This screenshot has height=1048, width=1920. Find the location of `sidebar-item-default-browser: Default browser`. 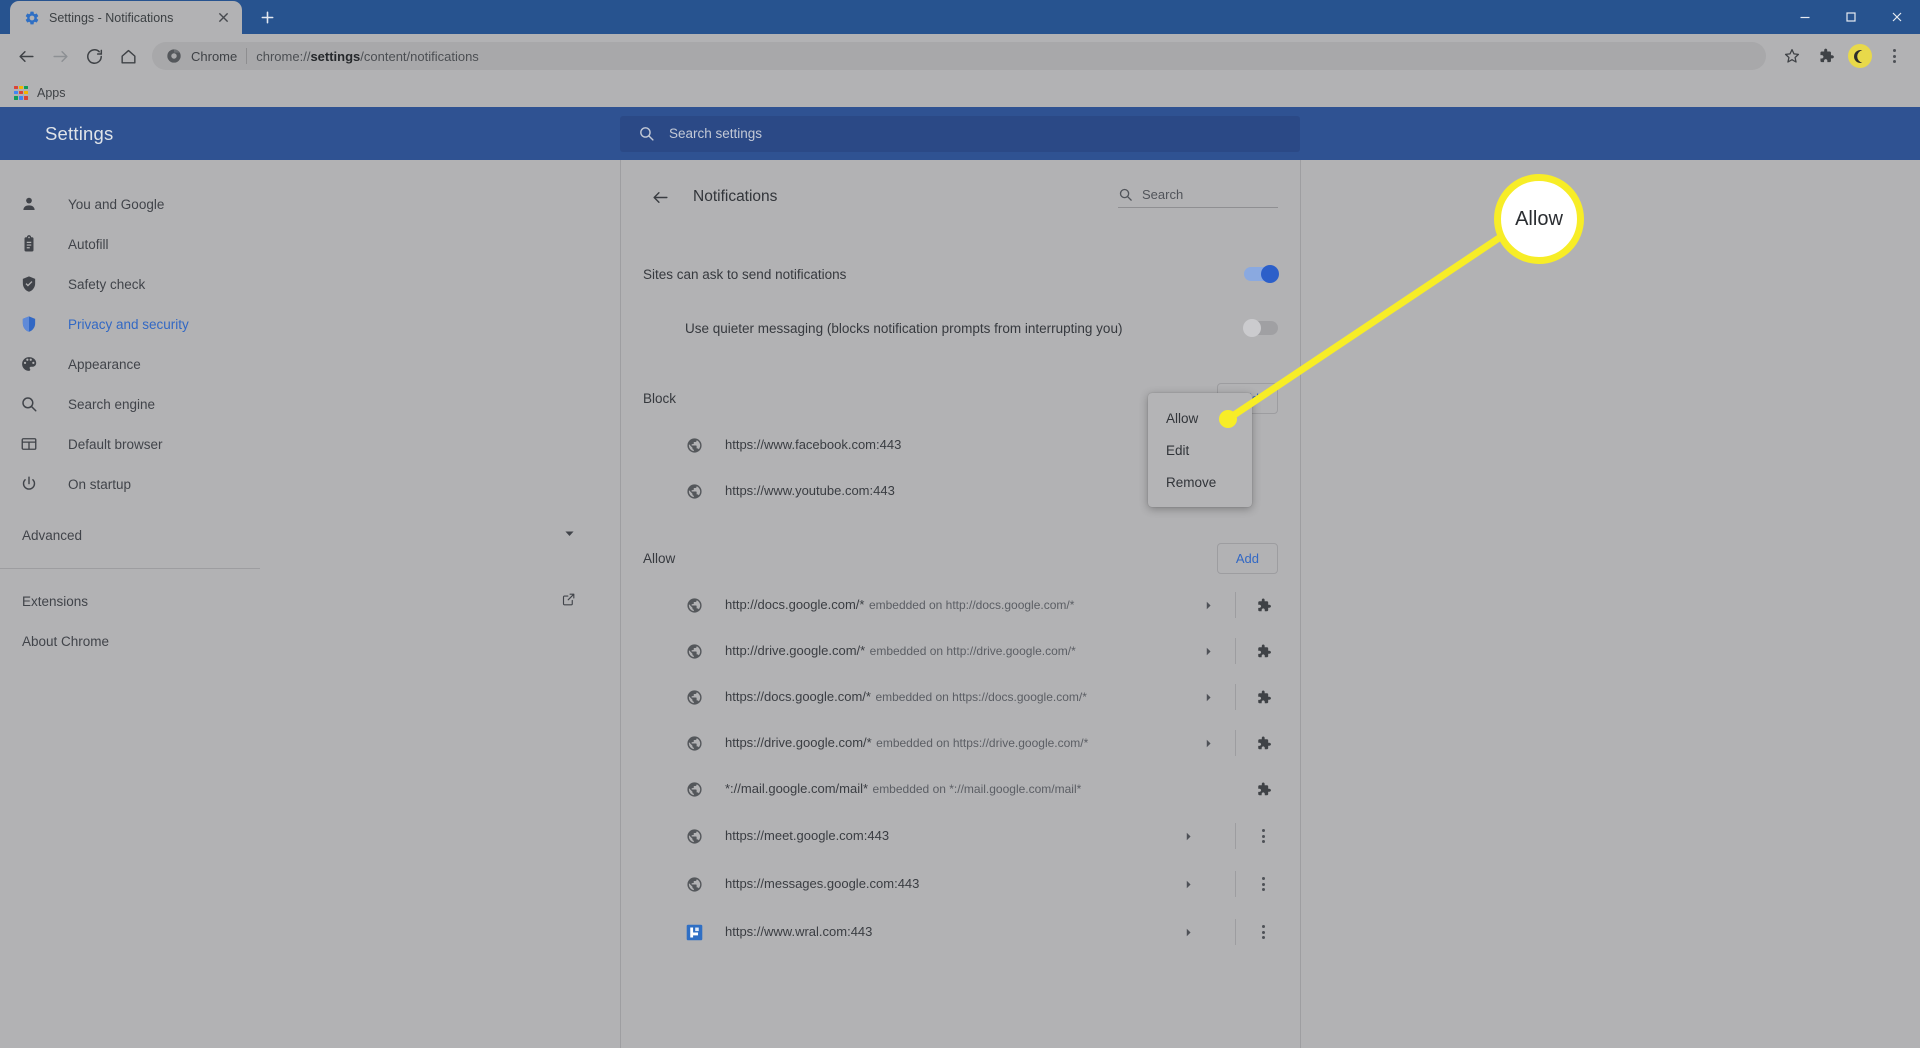

sidebar-item-default-browser: Default browser is located at coordinates (310, 444).